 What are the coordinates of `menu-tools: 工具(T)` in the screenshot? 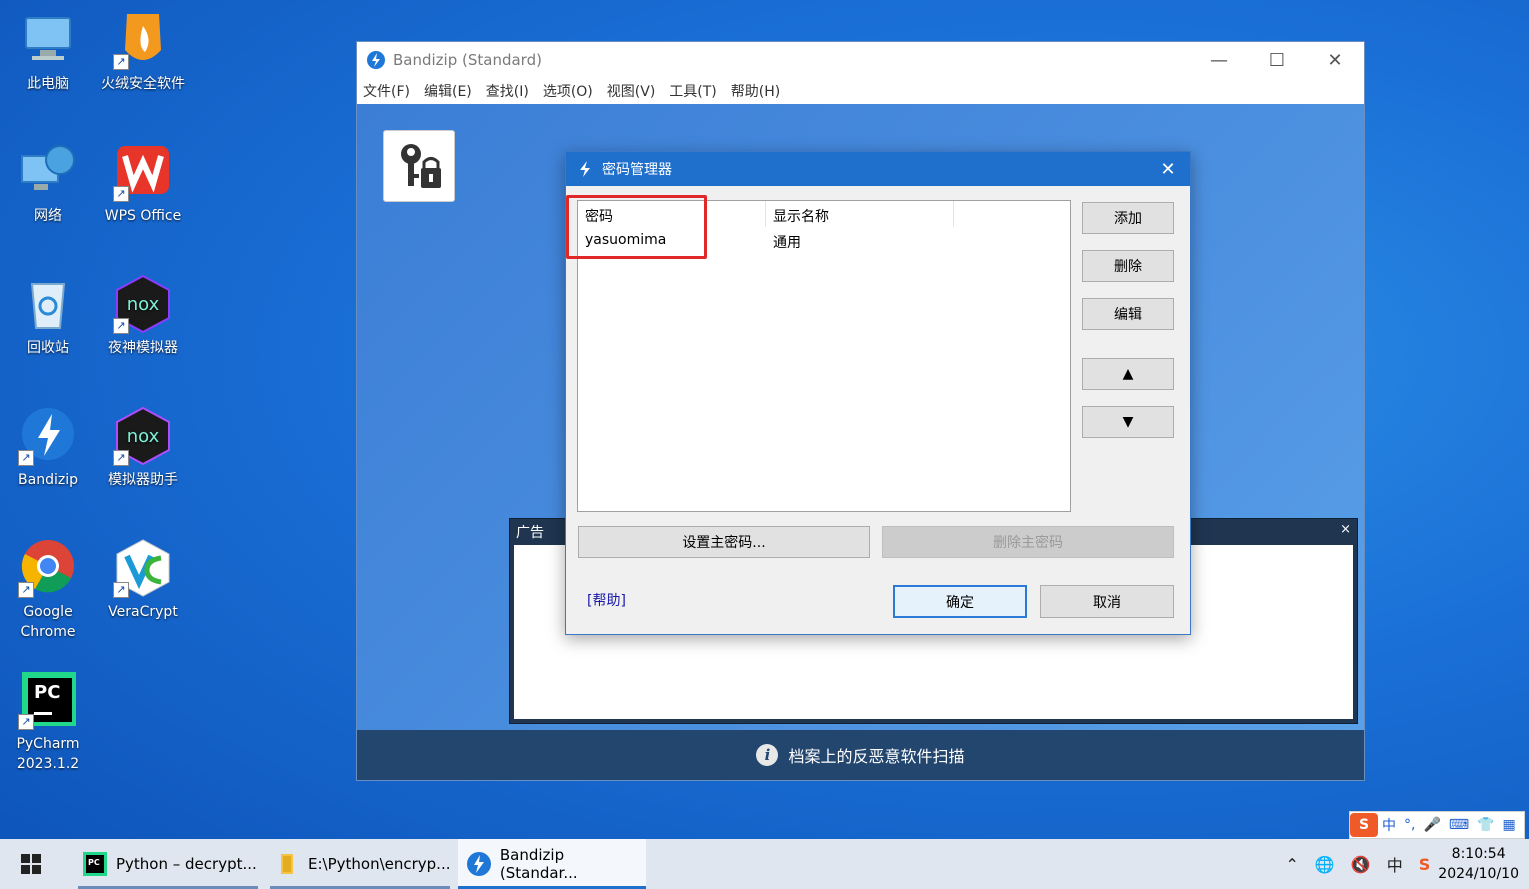 It's located at (692, 91).